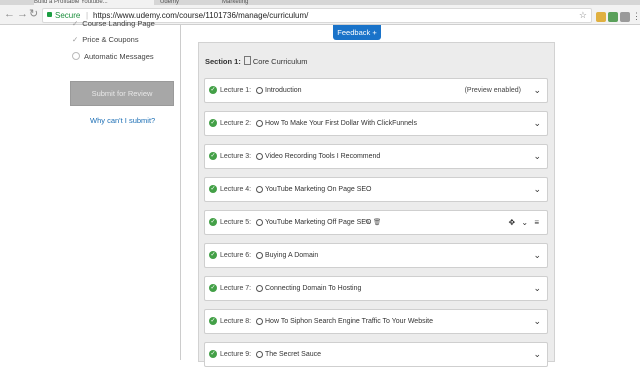 The width and height of the screenshot is (640, 367). Describe the element at coordinates (49, 14) in the screenshot. I see `lock-icon` at that location.